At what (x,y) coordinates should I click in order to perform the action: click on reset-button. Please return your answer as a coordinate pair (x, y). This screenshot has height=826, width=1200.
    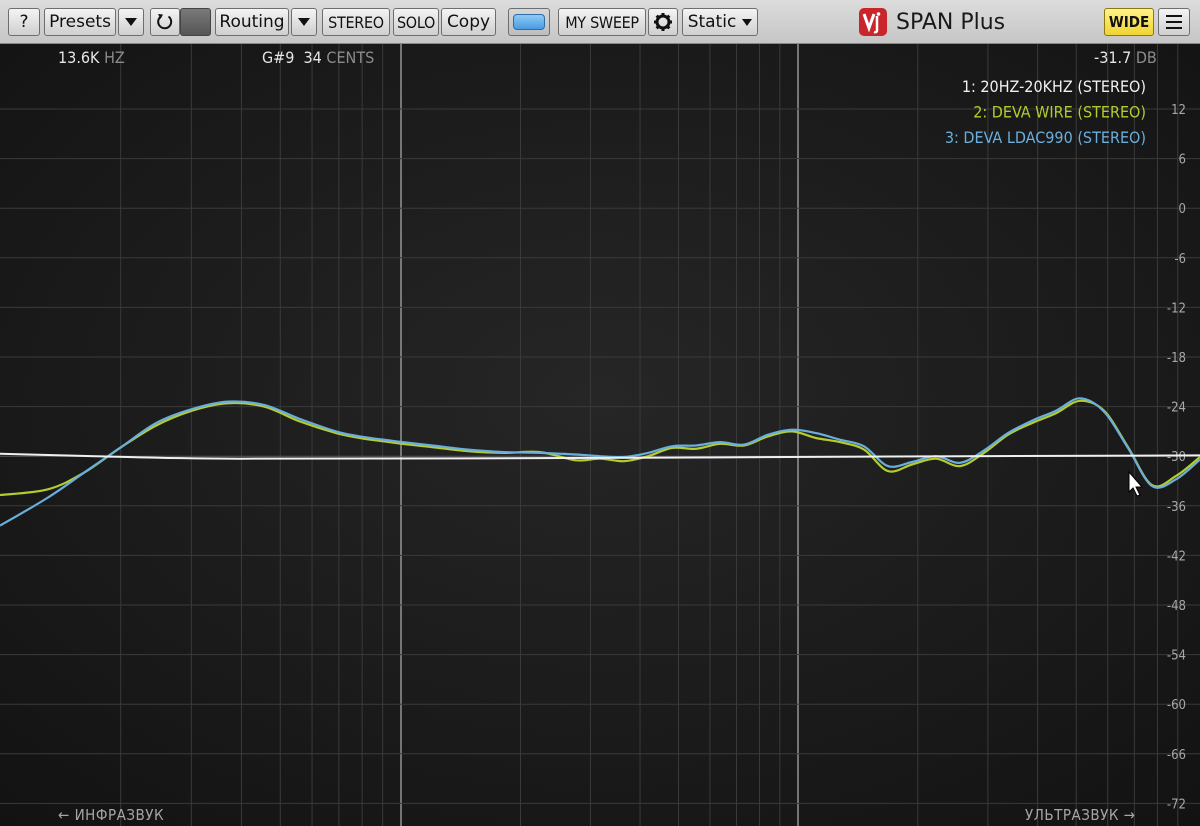
    Looking at the image, I should click on (165, 22).